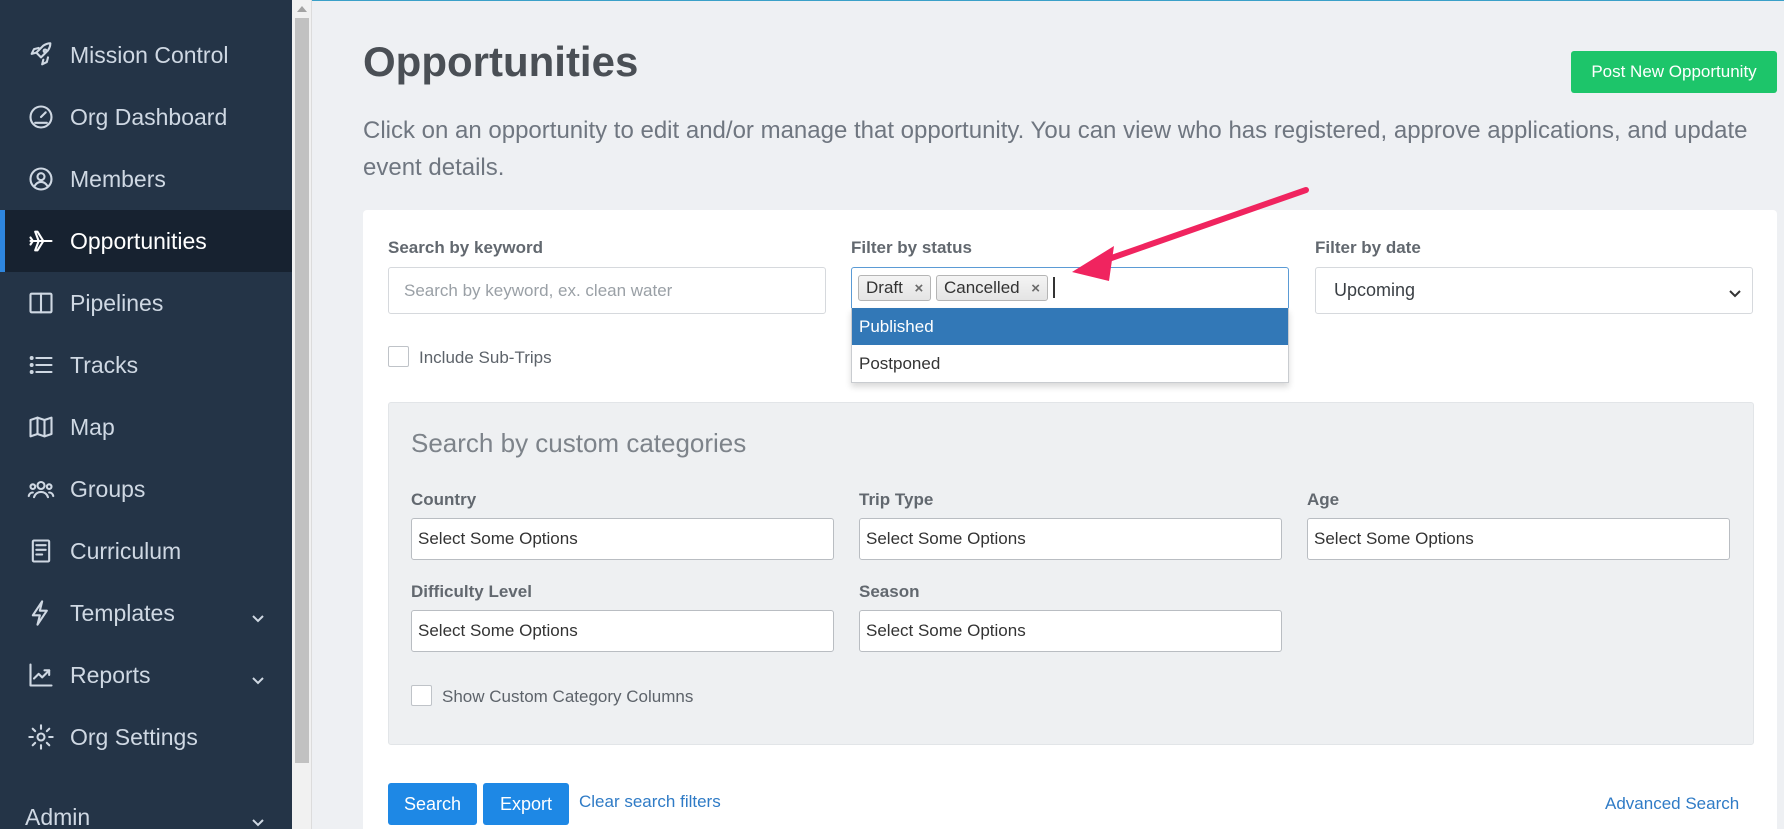 This screenshot has height=829, width=1784. I want to click on list-icon, so click(41, 365).